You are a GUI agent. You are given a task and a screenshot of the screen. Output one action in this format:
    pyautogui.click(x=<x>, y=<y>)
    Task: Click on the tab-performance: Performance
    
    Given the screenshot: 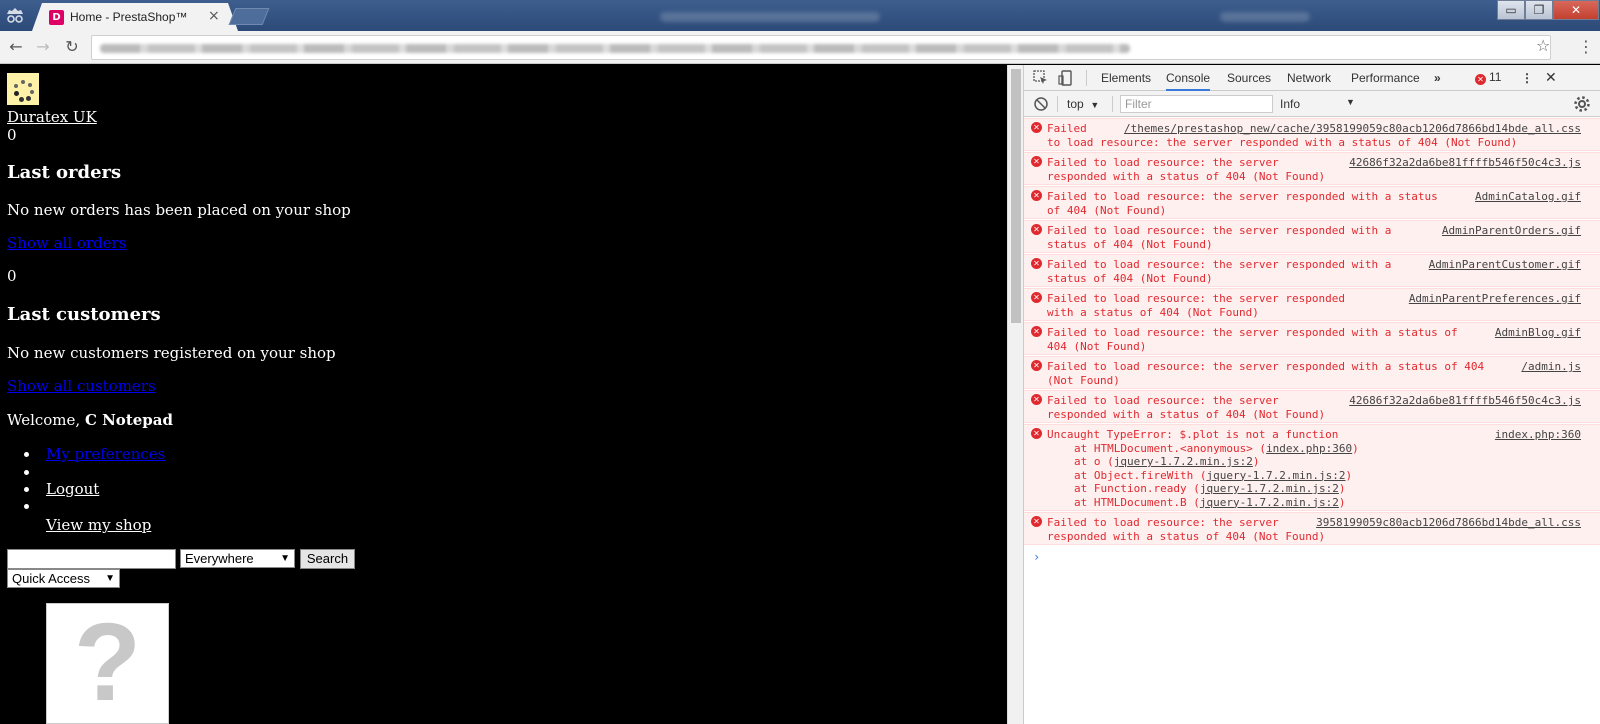 What is the action you would take?
    pyautogui.click(x=1385, y=78)
    